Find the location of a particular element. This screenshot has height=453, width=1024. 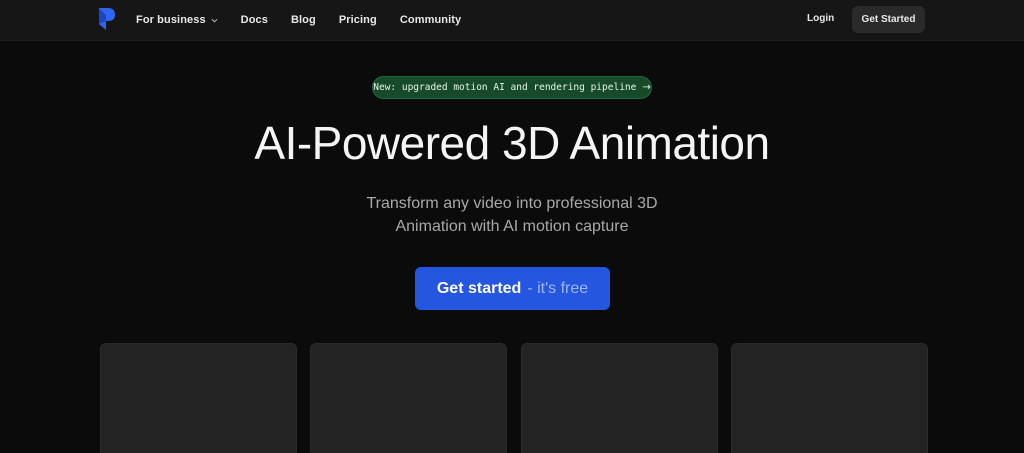

hero-title: AI-Powered 3D Animation is located at coordinates (512, 143).